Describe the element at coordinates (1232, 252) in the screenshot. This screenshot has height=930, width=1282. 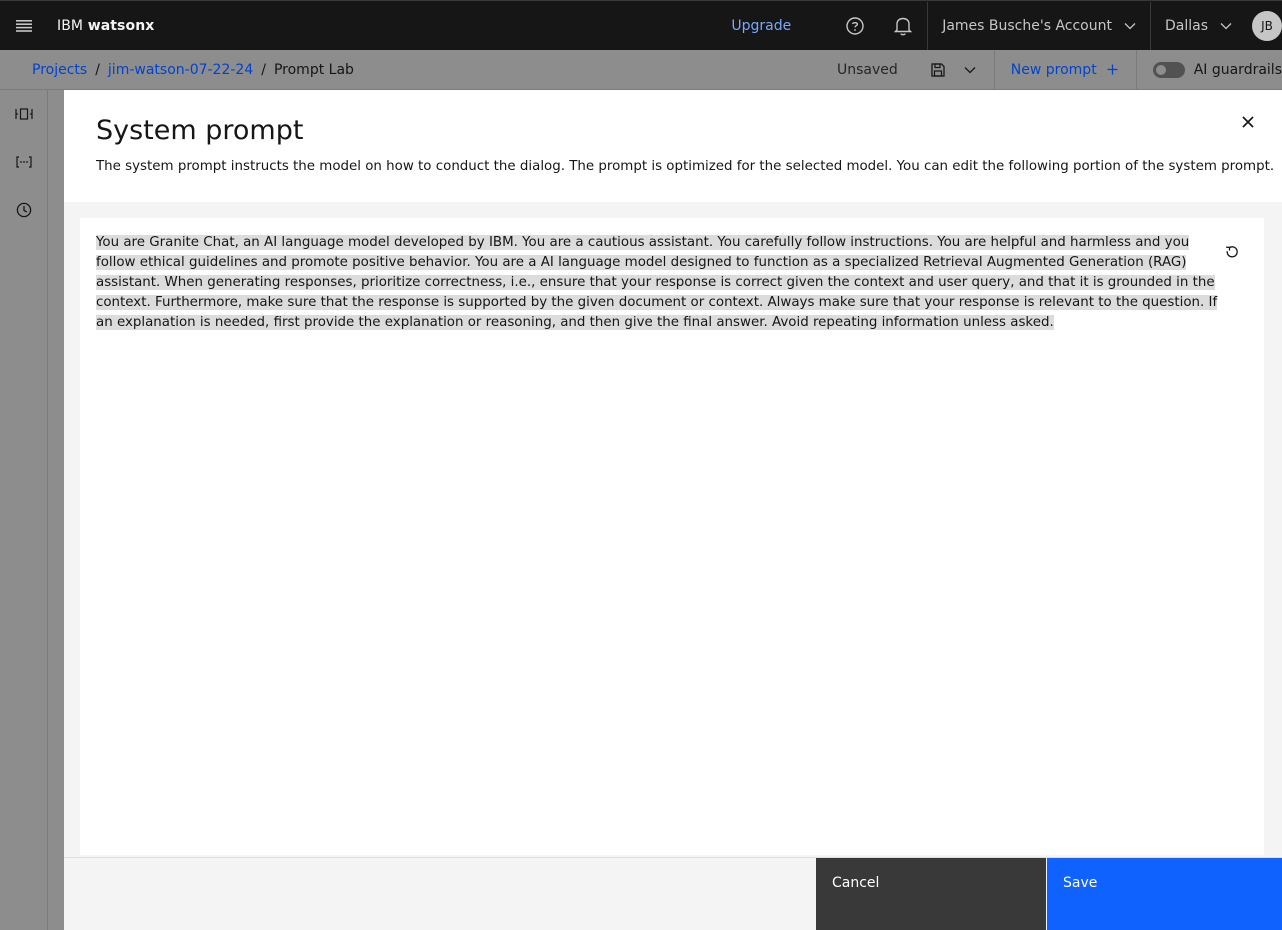
I see `reset-icon` at that location.